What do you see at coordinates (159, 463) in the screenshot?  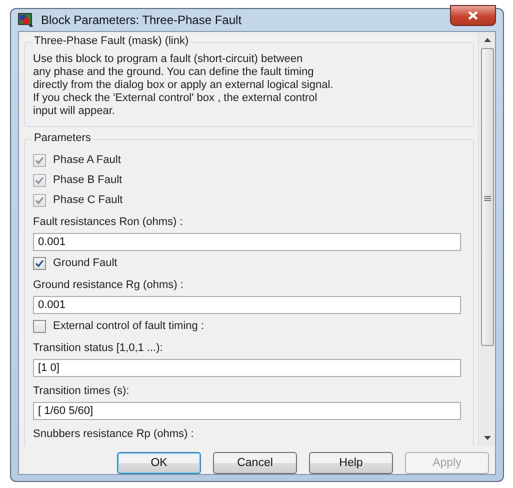 I see `dialog-button: OK` at bounding box center [159, 463].